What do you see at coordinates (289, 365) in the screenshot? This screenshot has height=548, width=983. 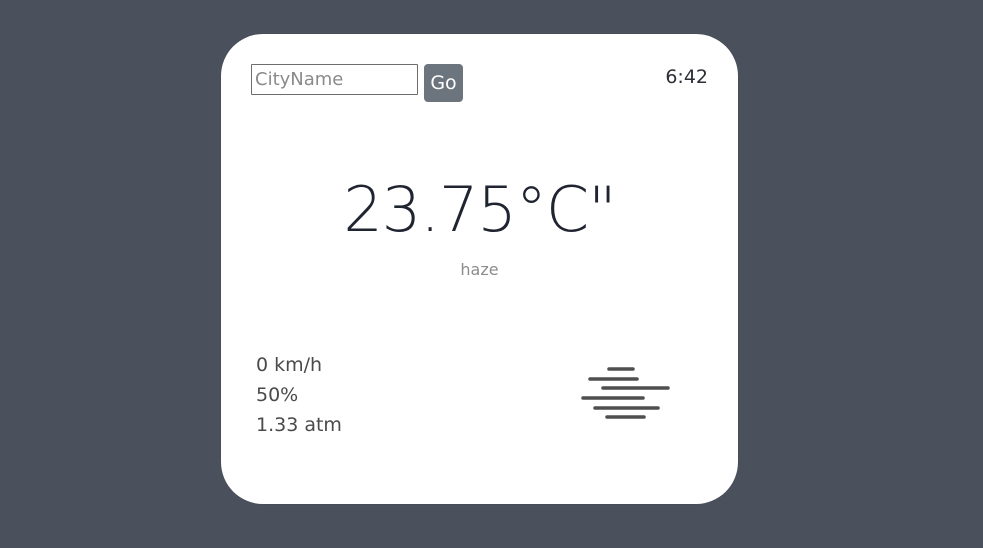 I see `wind-speed: 0 km/h` at bounding box center [289, 365].